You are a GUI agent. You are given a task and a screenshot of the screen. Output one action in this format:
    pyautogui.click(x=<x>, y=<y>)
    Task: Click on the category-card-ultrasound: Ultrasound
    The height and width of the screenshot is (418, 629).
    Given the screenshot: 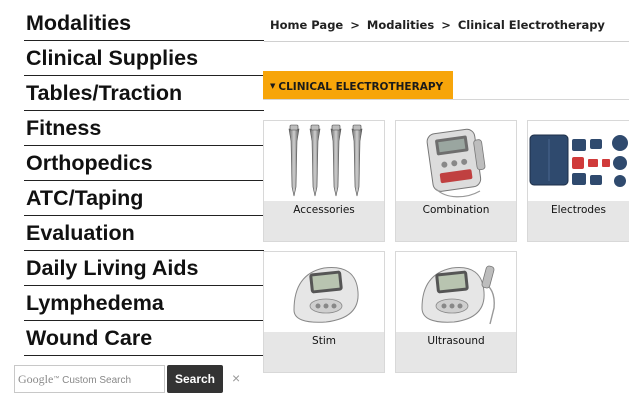 What is the action you would take?
    pyautogui.click(x=456, y=312)
    